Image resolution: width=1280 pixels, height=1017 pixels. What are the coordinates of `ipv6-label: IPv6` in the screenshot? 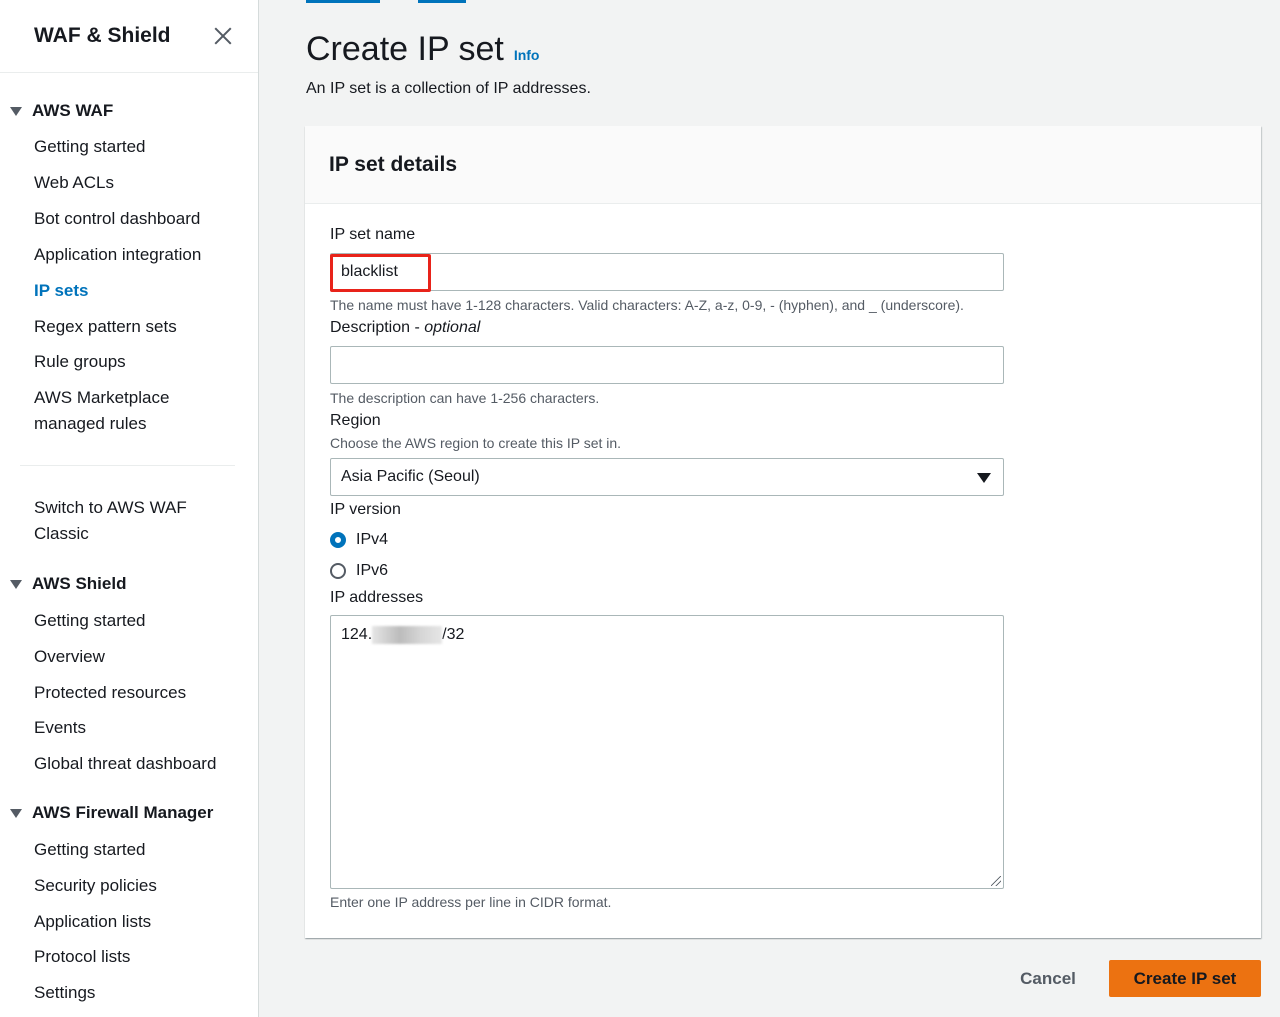 It's located at (372, 570).